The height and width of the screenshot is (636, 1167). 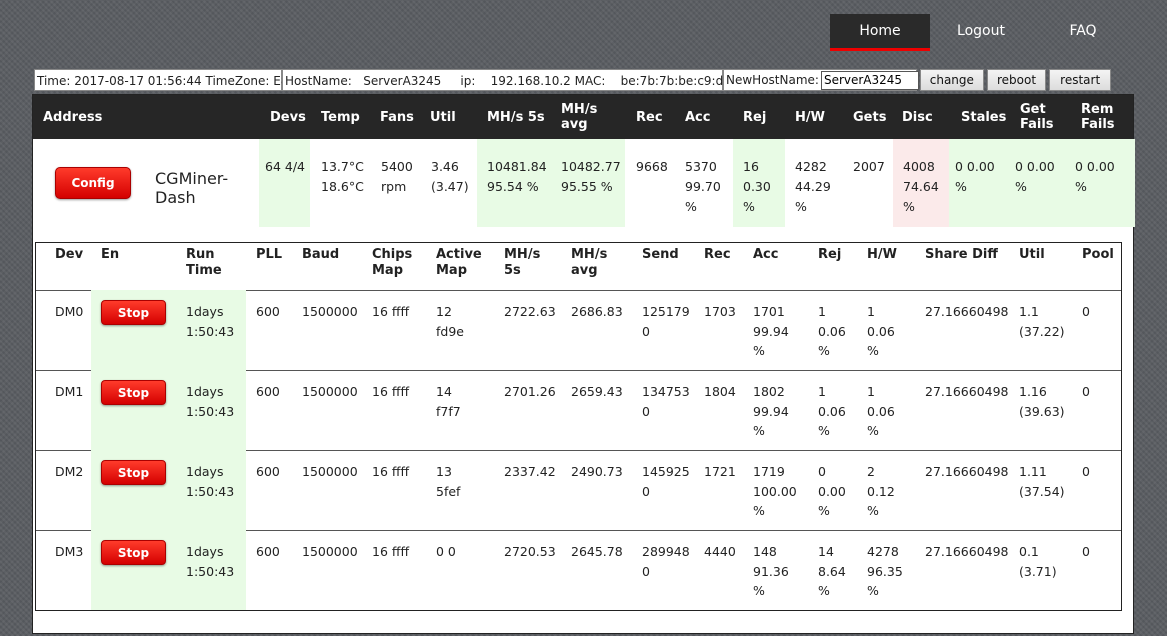 I want to click on col-address: Address, so click(x=73, y=117).